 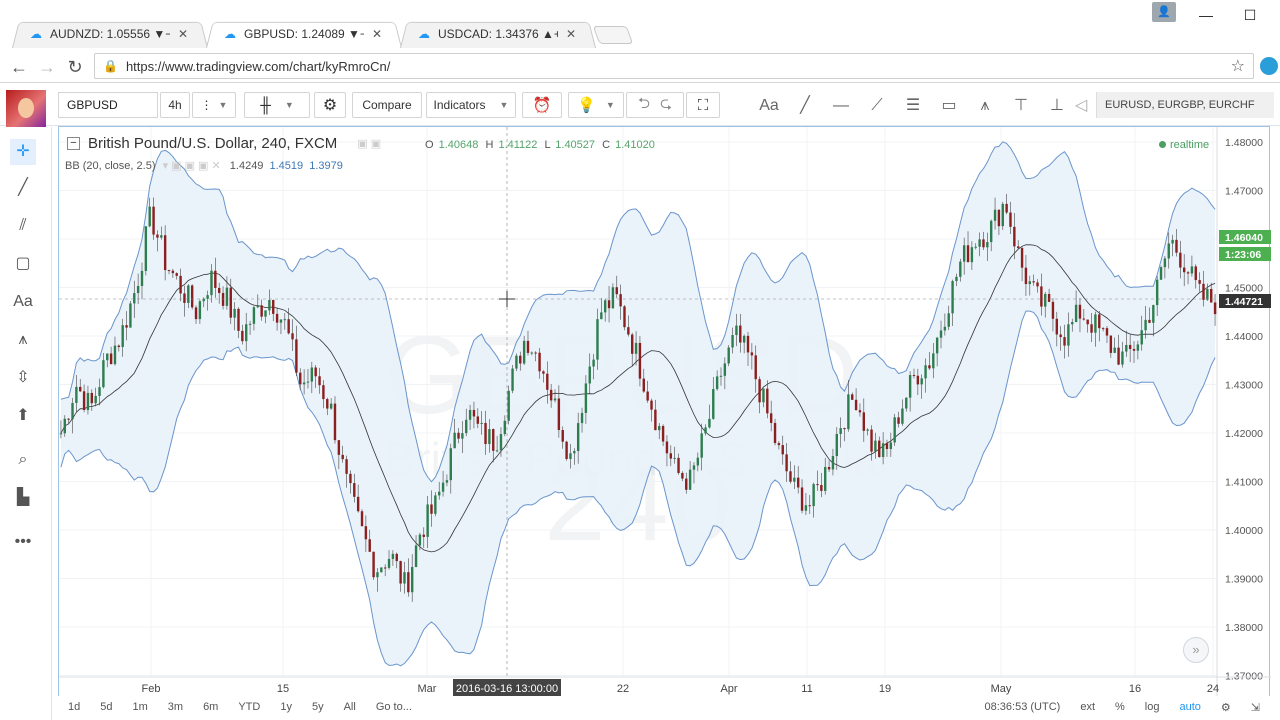 I want to click on percent-toggle: %, so click(x=1120, y=707).